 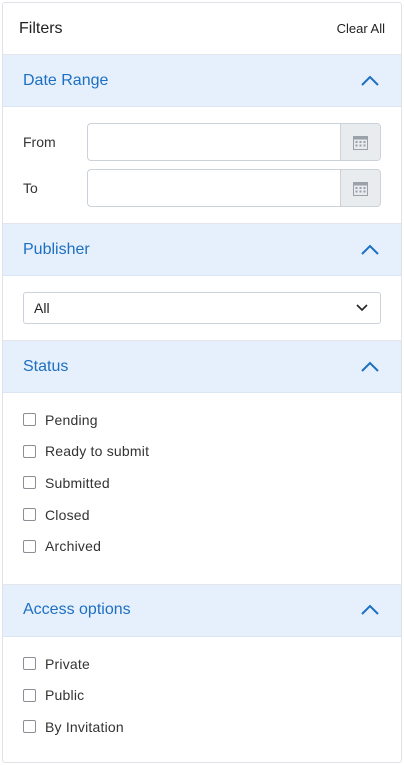 What do you see at coordinates (202, 664) in the screenshot?
I see `access-option-private: Private` at bounding box center [202, 664].